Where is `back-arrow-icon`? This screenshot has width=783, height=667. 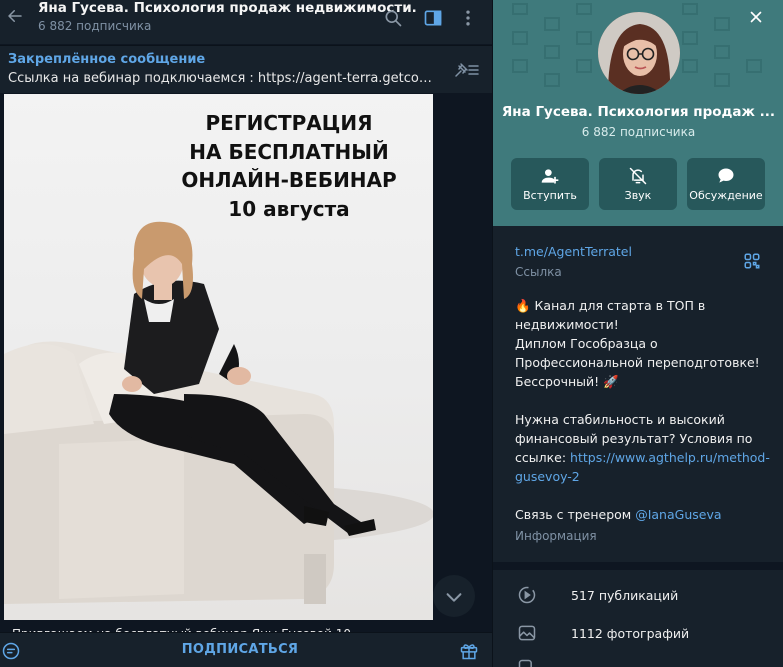
back-arrow-icon is located at coordinates (15, 16).